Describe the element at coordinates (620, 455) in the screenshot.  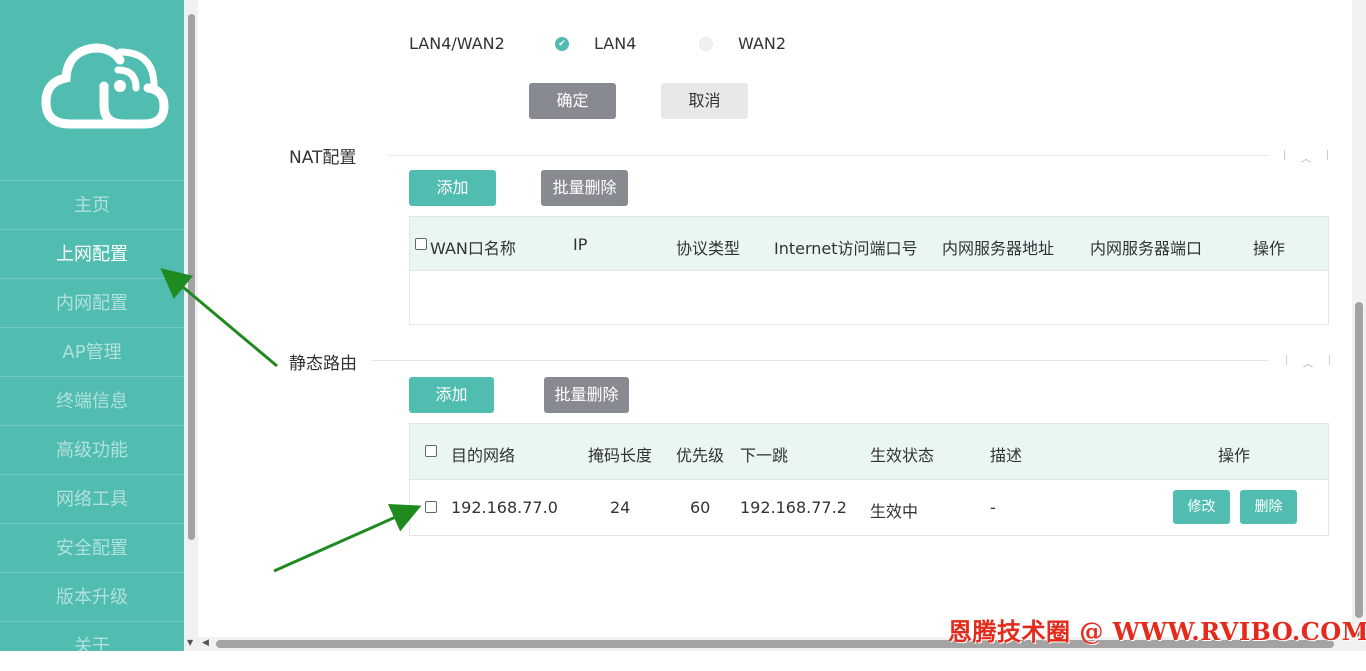
I see `route-col-mask-length: 掩码长度` at that location.